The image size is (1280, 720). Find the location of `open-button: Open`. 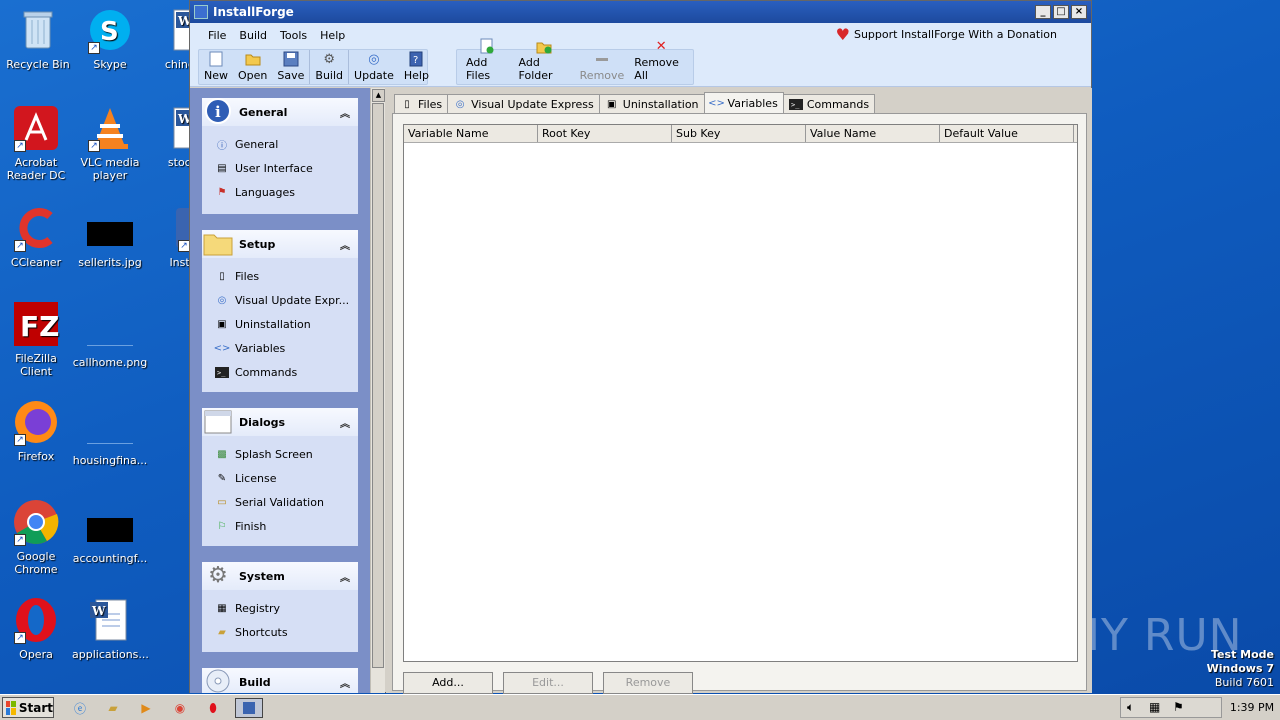

open-button: Open is located at coordinates (252, 67).